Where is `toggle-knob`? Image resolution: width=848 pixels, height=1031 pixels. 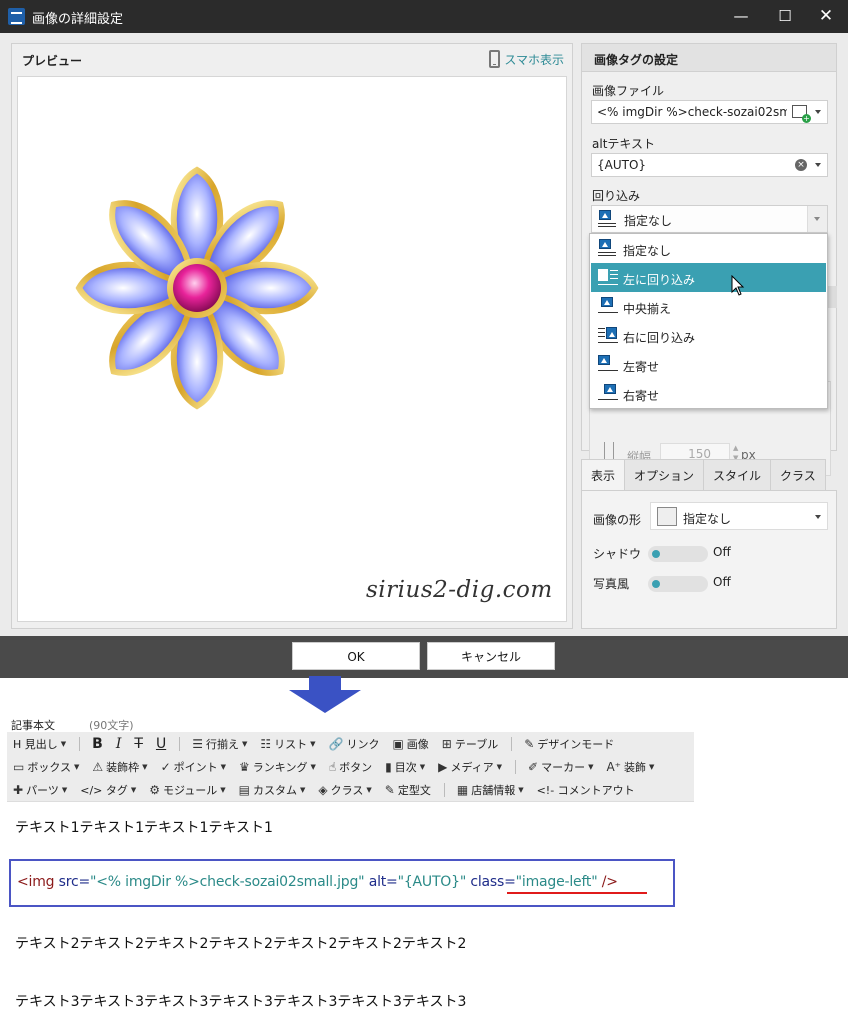 toggle-knob is located at coordinates (656, 554).